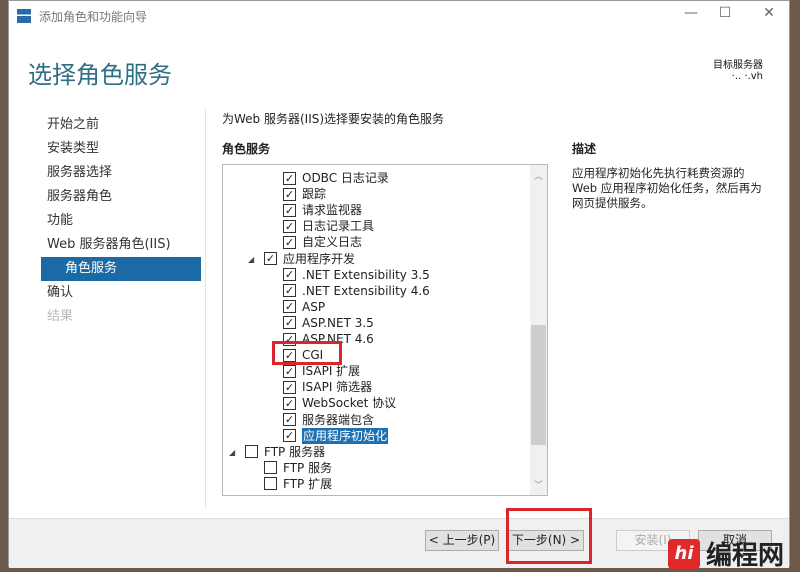 The width and height of the screenshot is (800, 572). Describe the element at coordinates (121, 245) in the screenshot. I see `nav-item: Web 服务器角色(IIS)` at that location.